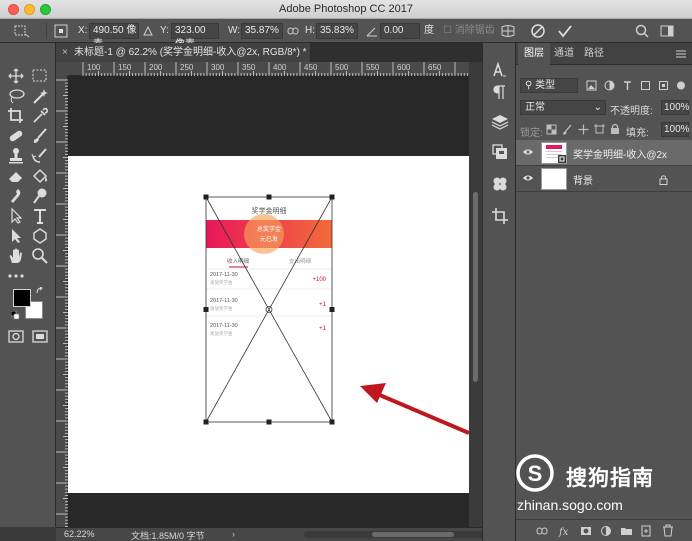 The image size is (692, 541). Describe the element at coordinates (168, 535) in the screenshot. I see `document-info: 文档:1.85M/0 字节` at that location.